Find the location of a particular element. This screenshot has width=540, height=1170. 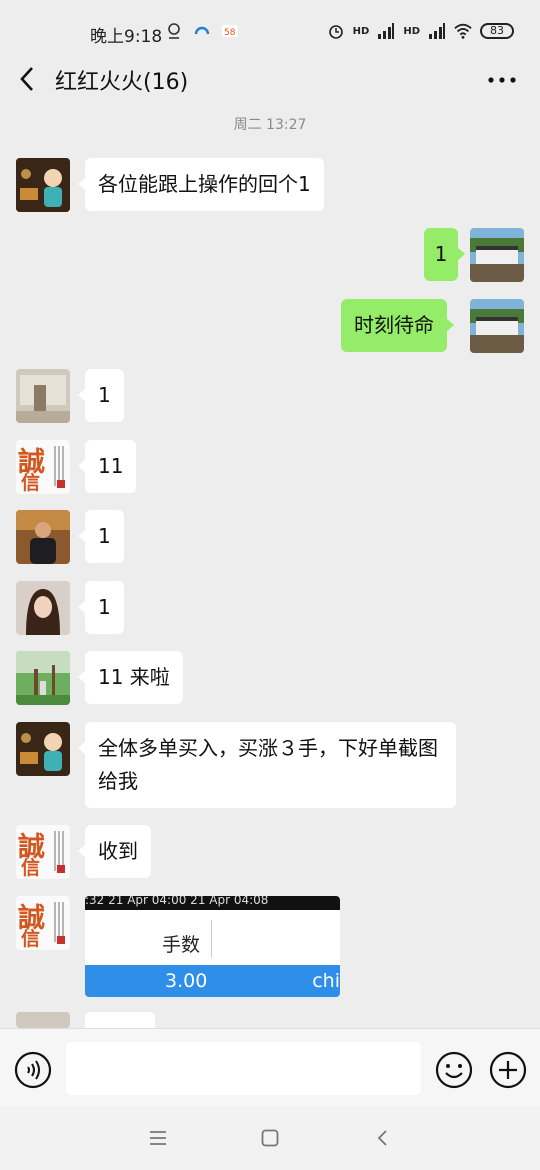

app-notification-icon is located at coordinates (202, 30).